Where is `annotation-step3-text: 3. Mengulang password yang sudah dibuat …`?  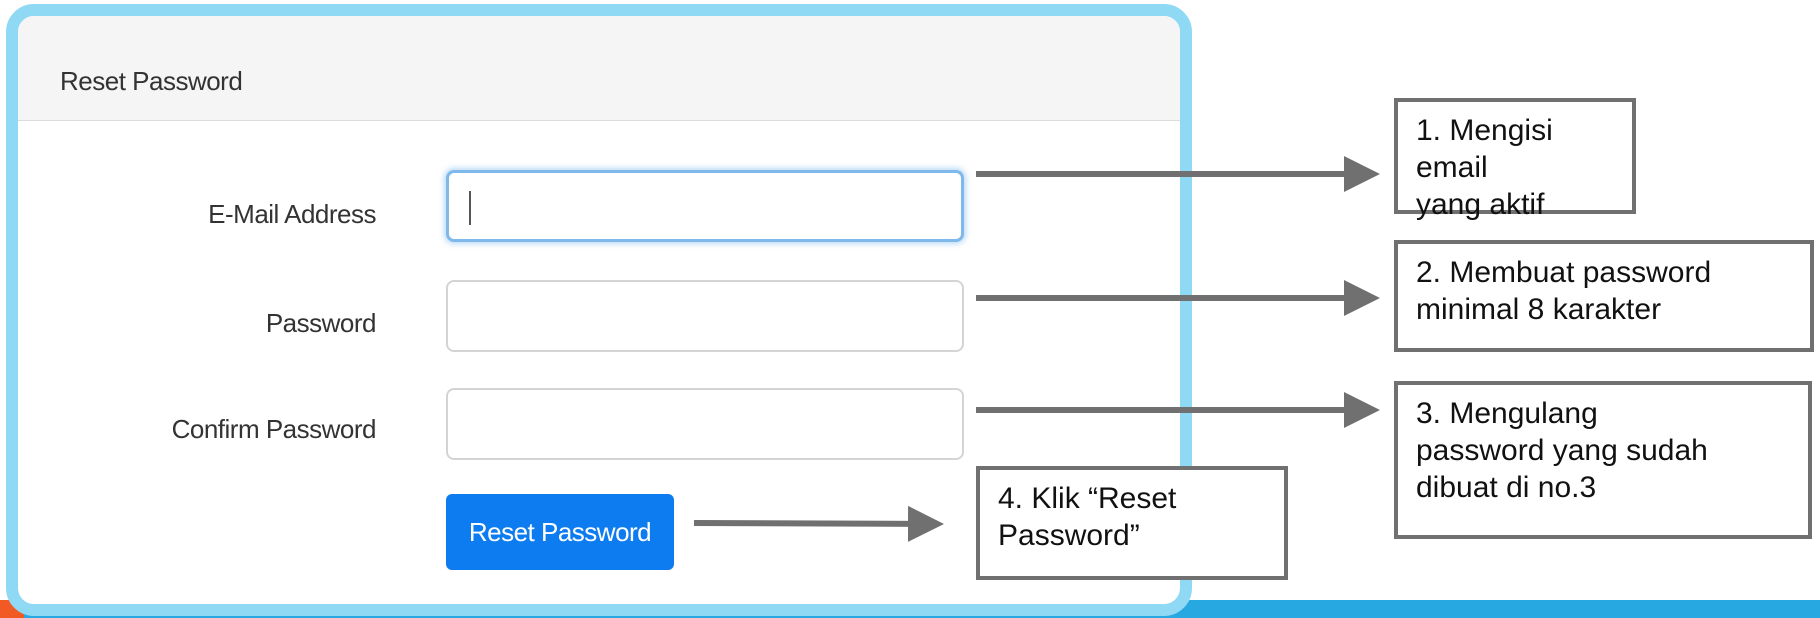 annotation-step3-text: 3. Mengulang password yang sudah dibuat … is located at coordinates (1562, 450).